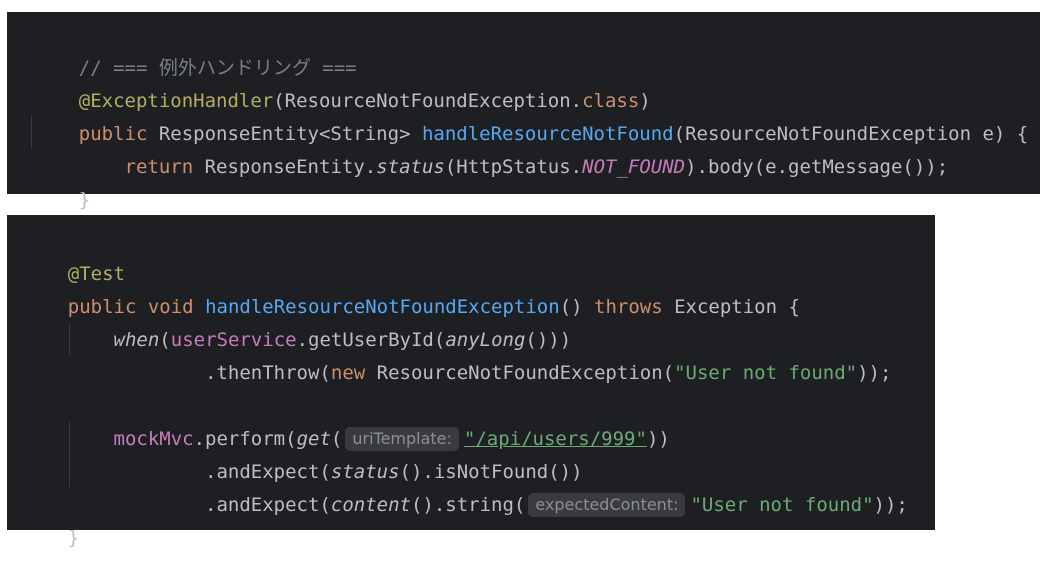 The image size is (1050, 588). I want to click on code-line-3: when(userService.getUserById(anyLong())), so click(297, 321).